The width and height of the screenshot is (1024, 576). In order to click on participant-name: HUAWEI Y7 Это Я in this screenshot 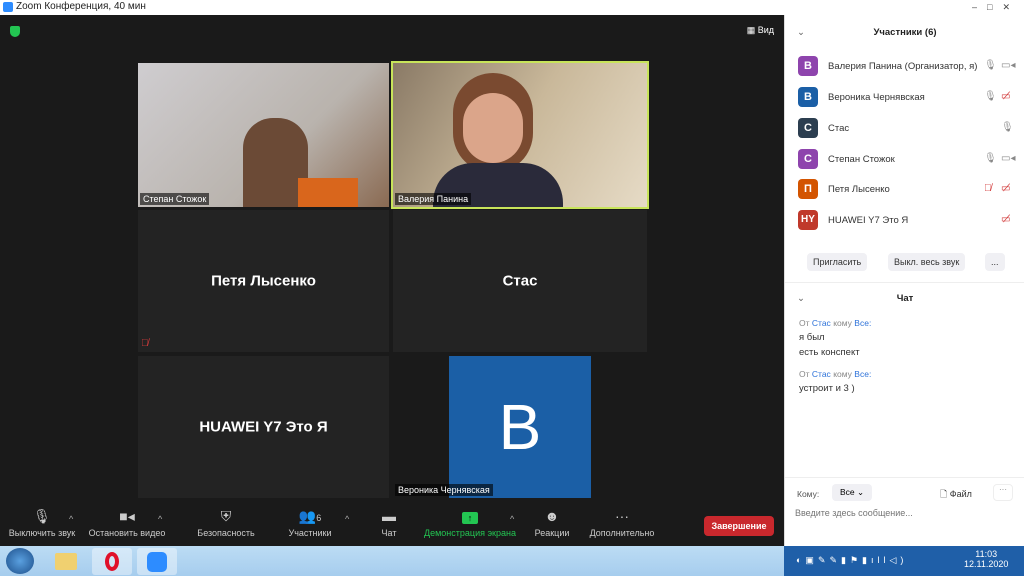, I will do `click(868, 220)`.